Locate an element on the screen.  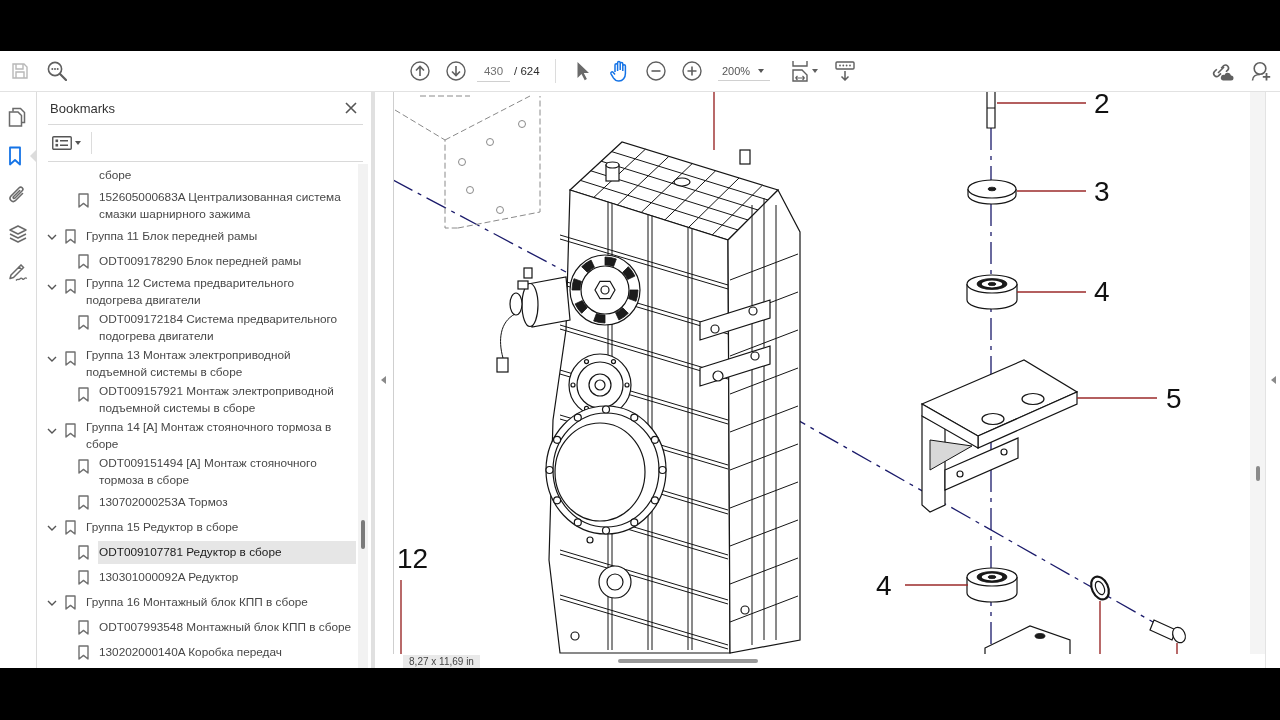
bookmark-item: ODT009172184 Система предварительного подогрева двигатели is located at coordinates (227, 328).